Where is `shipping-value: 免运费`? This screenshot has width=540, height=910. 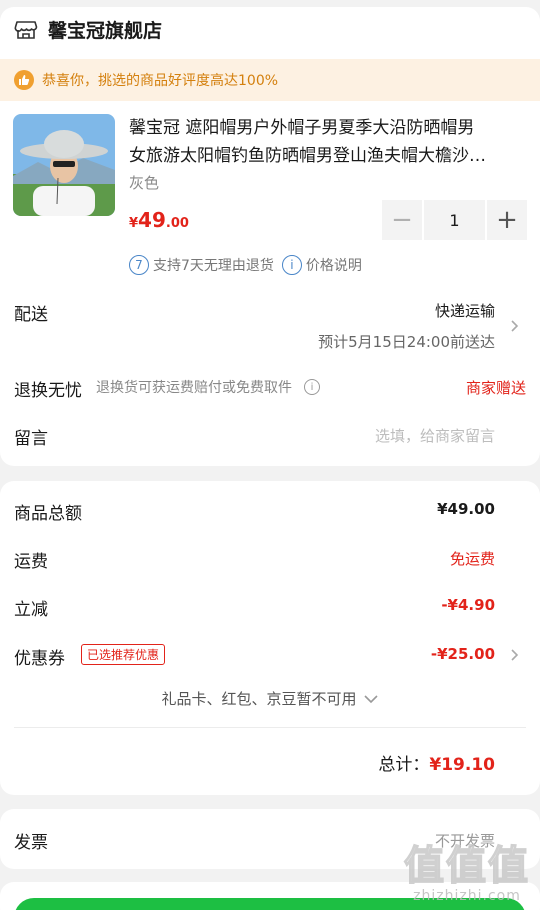 shipping-value: 免运费 is located at coordinates (472, 559).